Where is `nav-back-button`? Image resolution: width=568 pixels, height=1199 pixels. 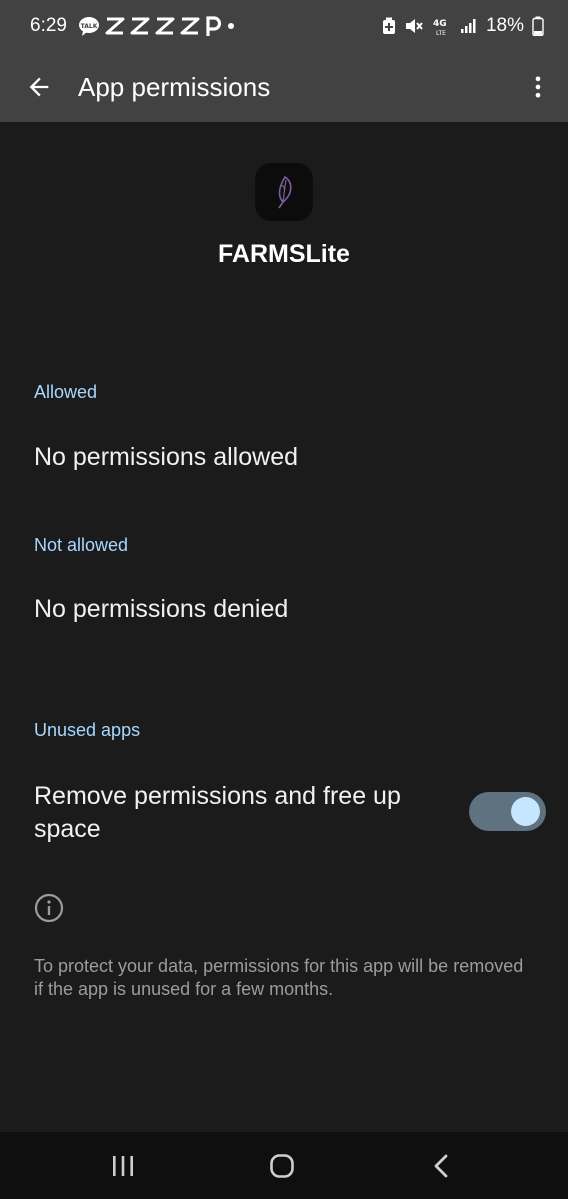
nav-back-button is located at coordinates (441, 1165).